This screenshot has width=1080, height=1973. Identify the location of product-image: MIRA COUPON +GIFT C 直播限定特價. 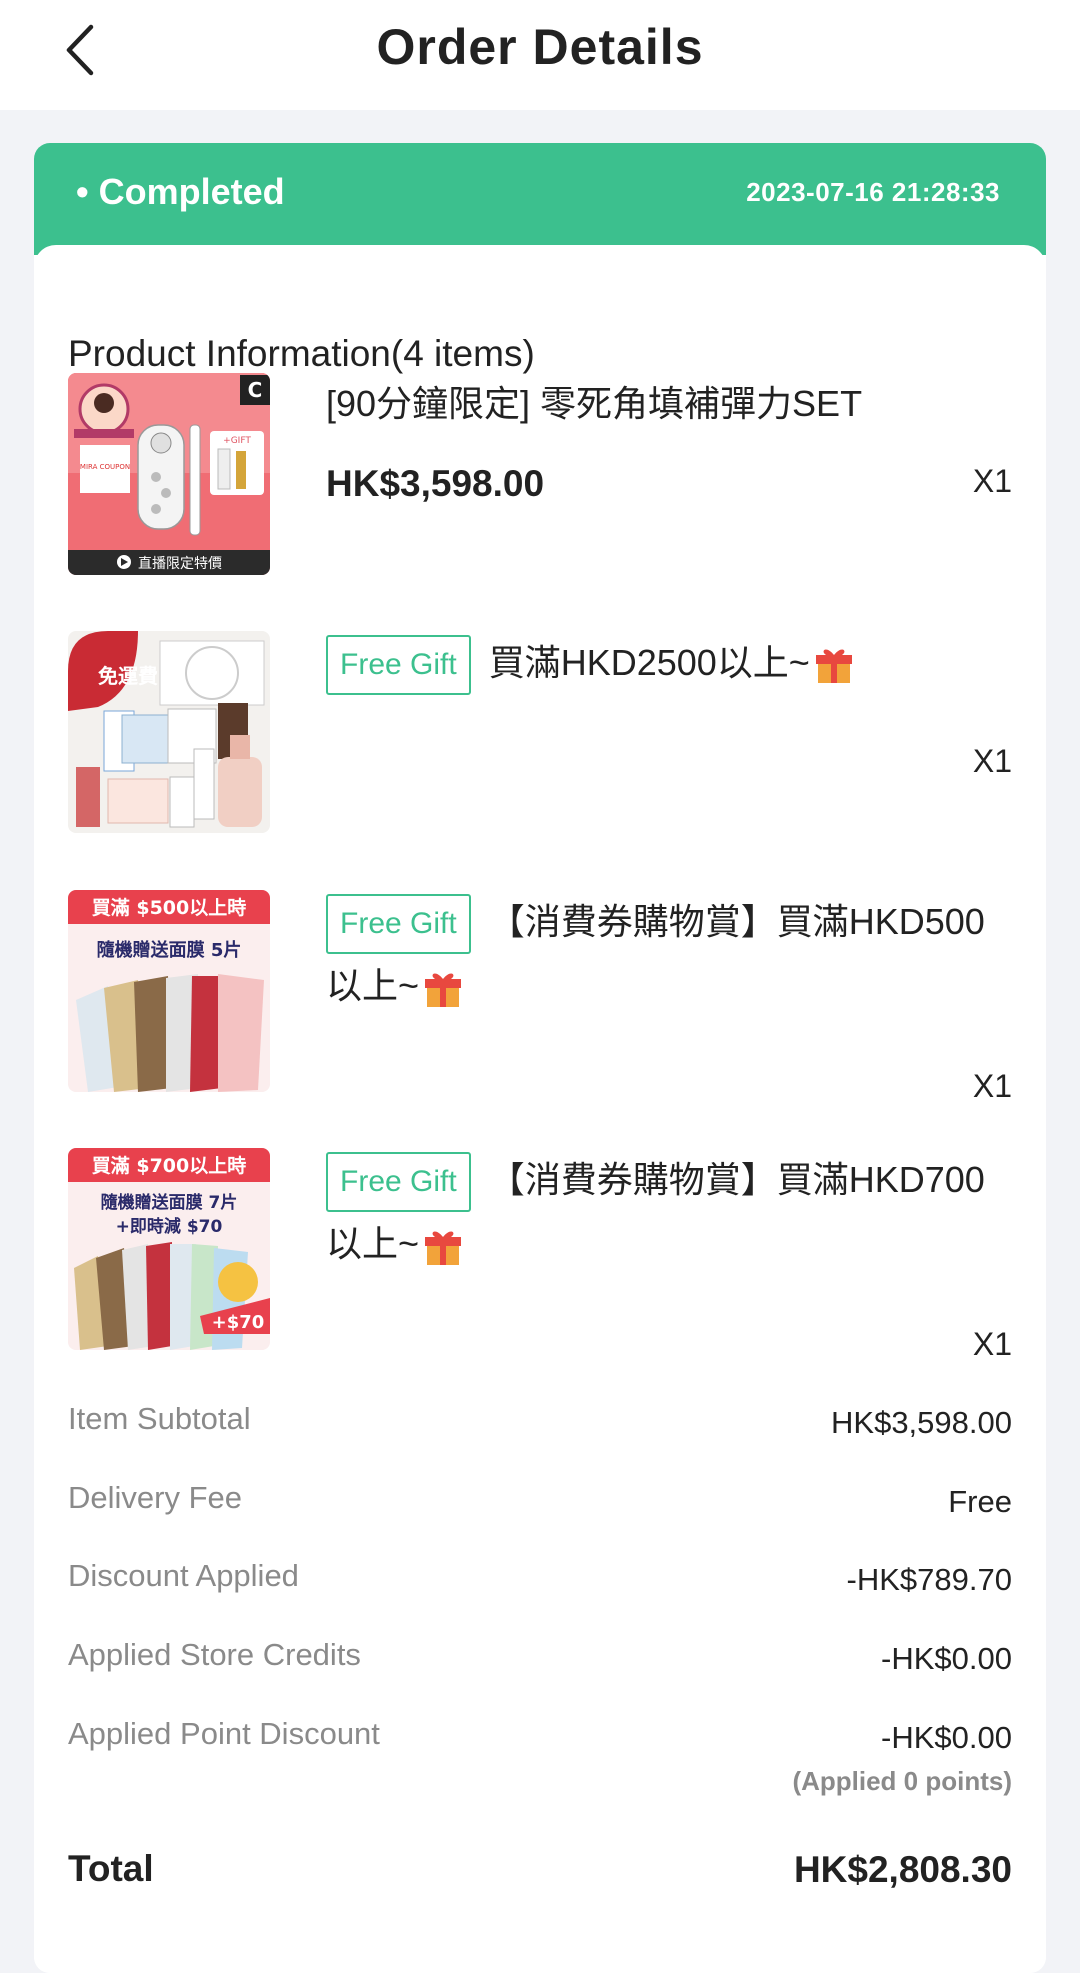
(169, 474).